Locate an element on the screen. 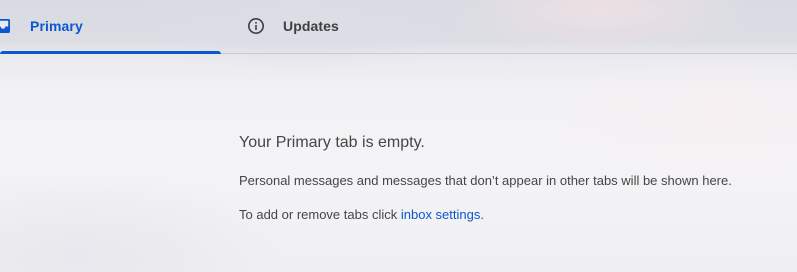  inbox-settings-hint-suffix: . is located at coordinates (482, 214).